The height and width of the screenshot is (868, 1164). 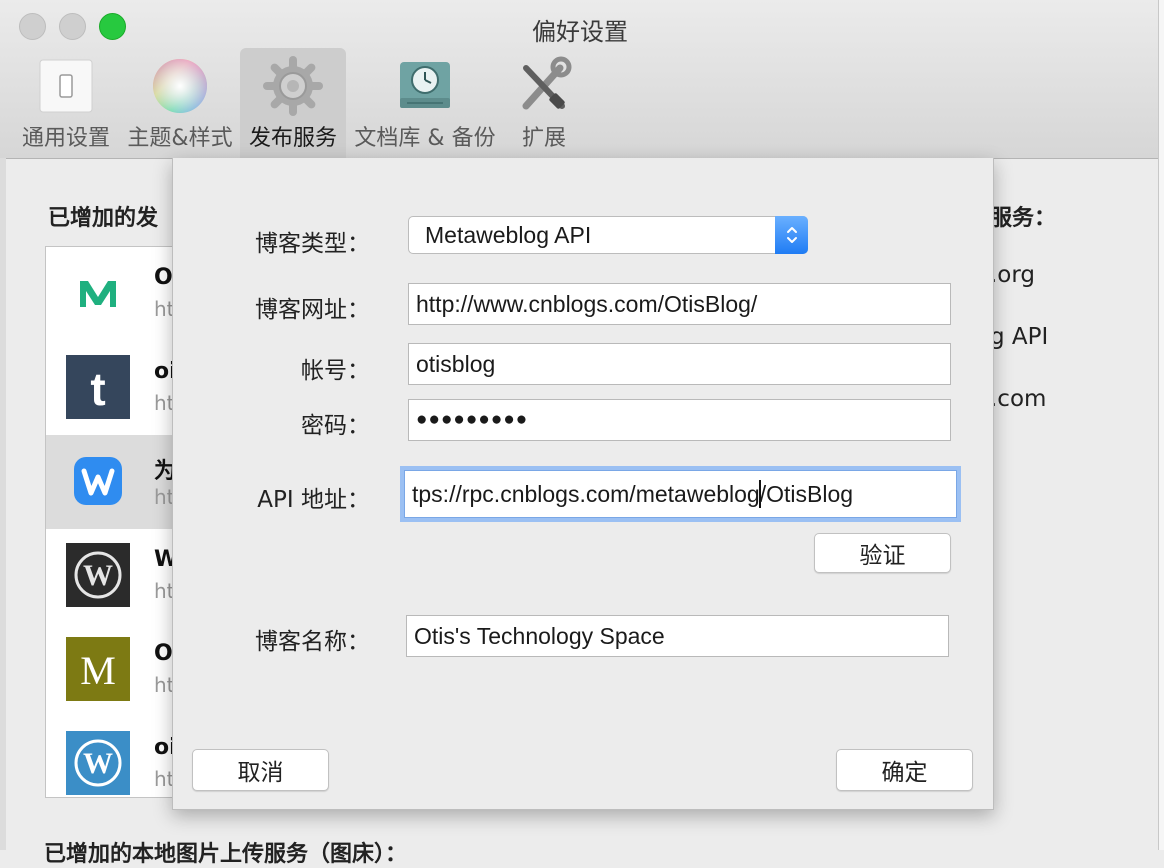 I want to click on gear-icon, so click(x=293, y=86).